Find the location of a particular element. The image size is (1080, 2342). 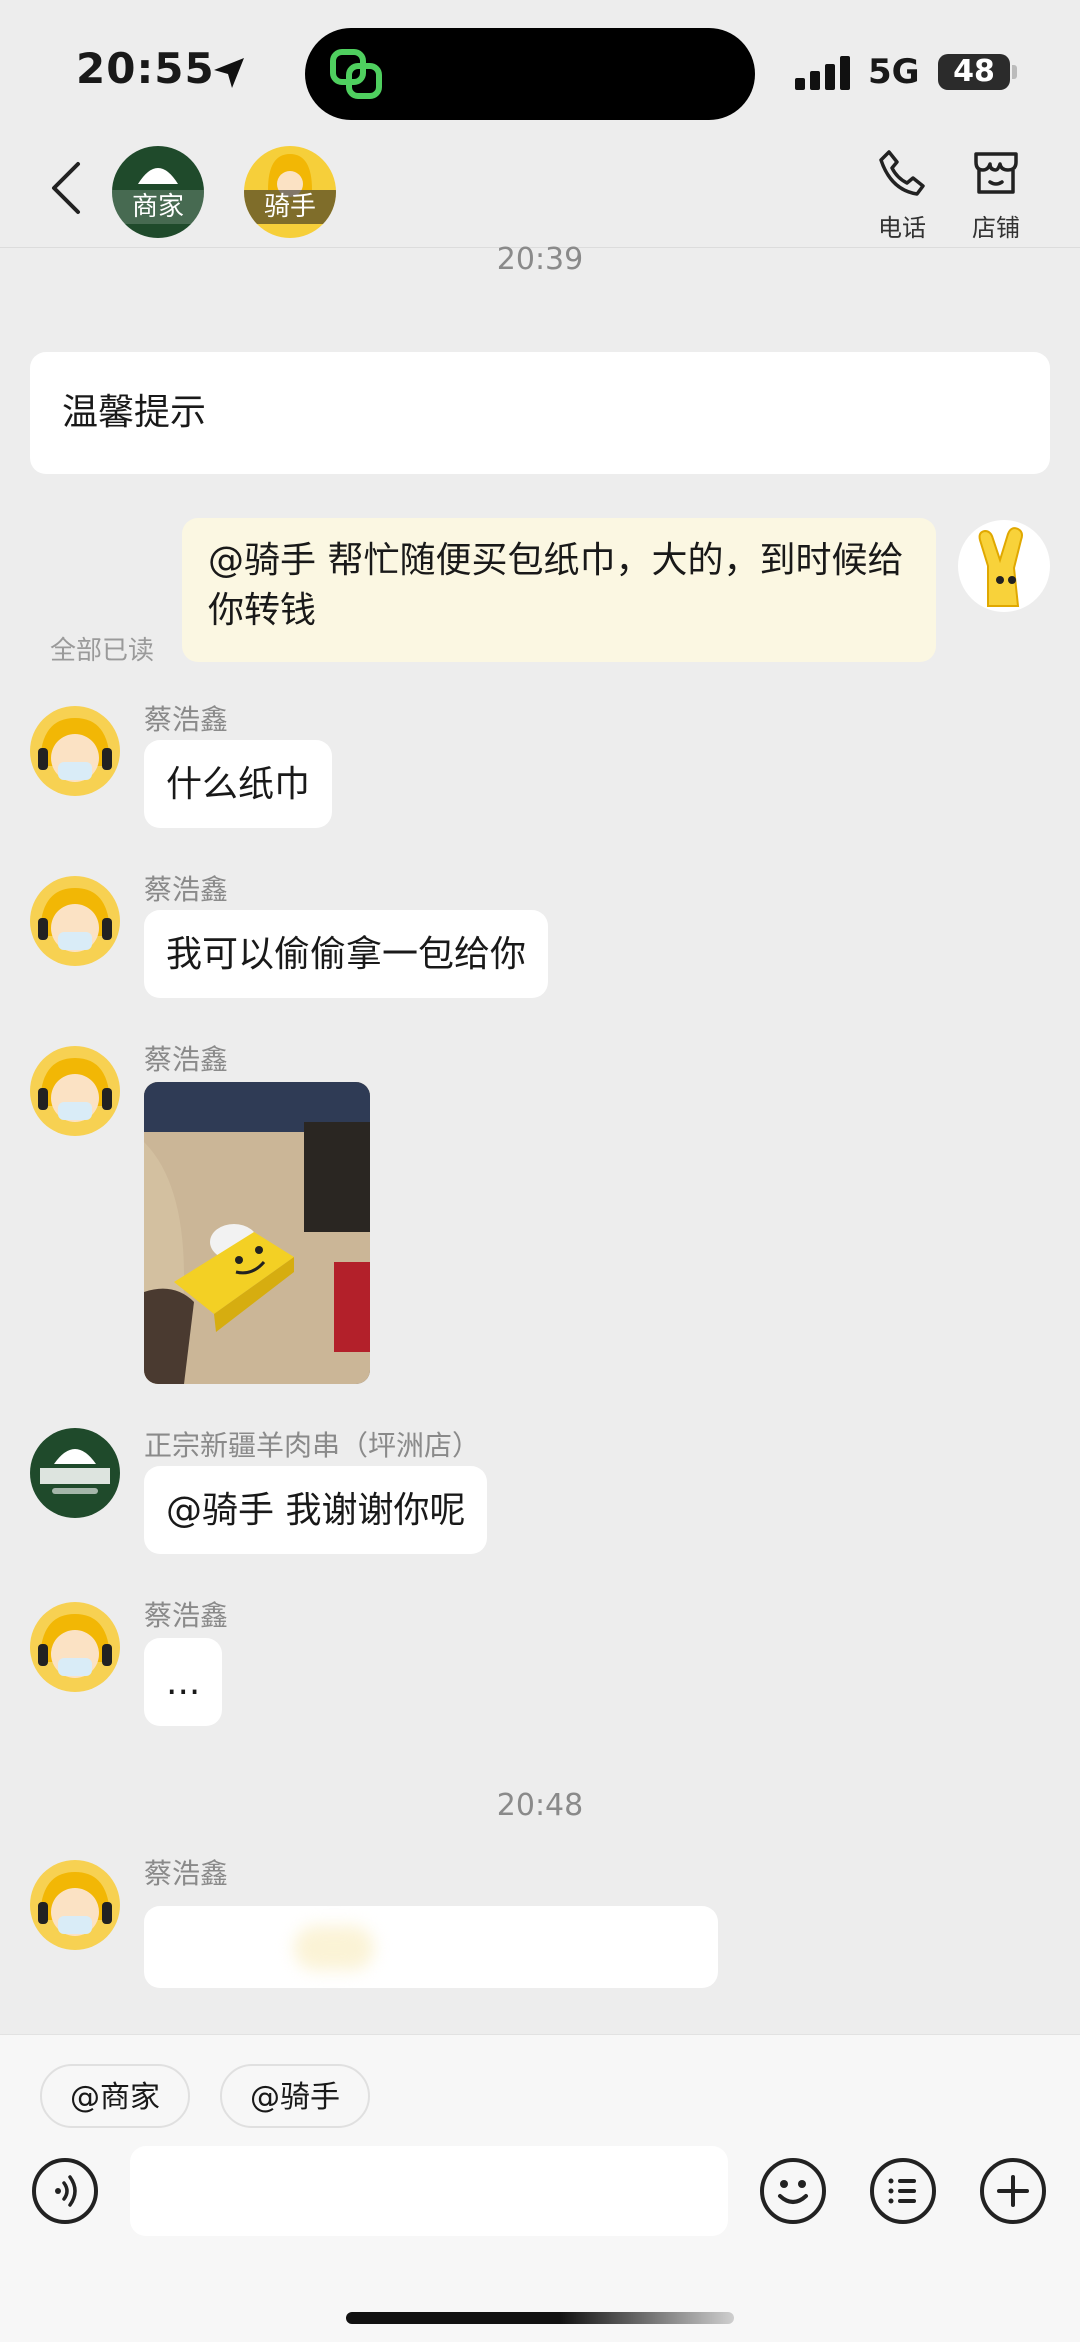

quick-reply-button is located at coordinates (903, 2191).